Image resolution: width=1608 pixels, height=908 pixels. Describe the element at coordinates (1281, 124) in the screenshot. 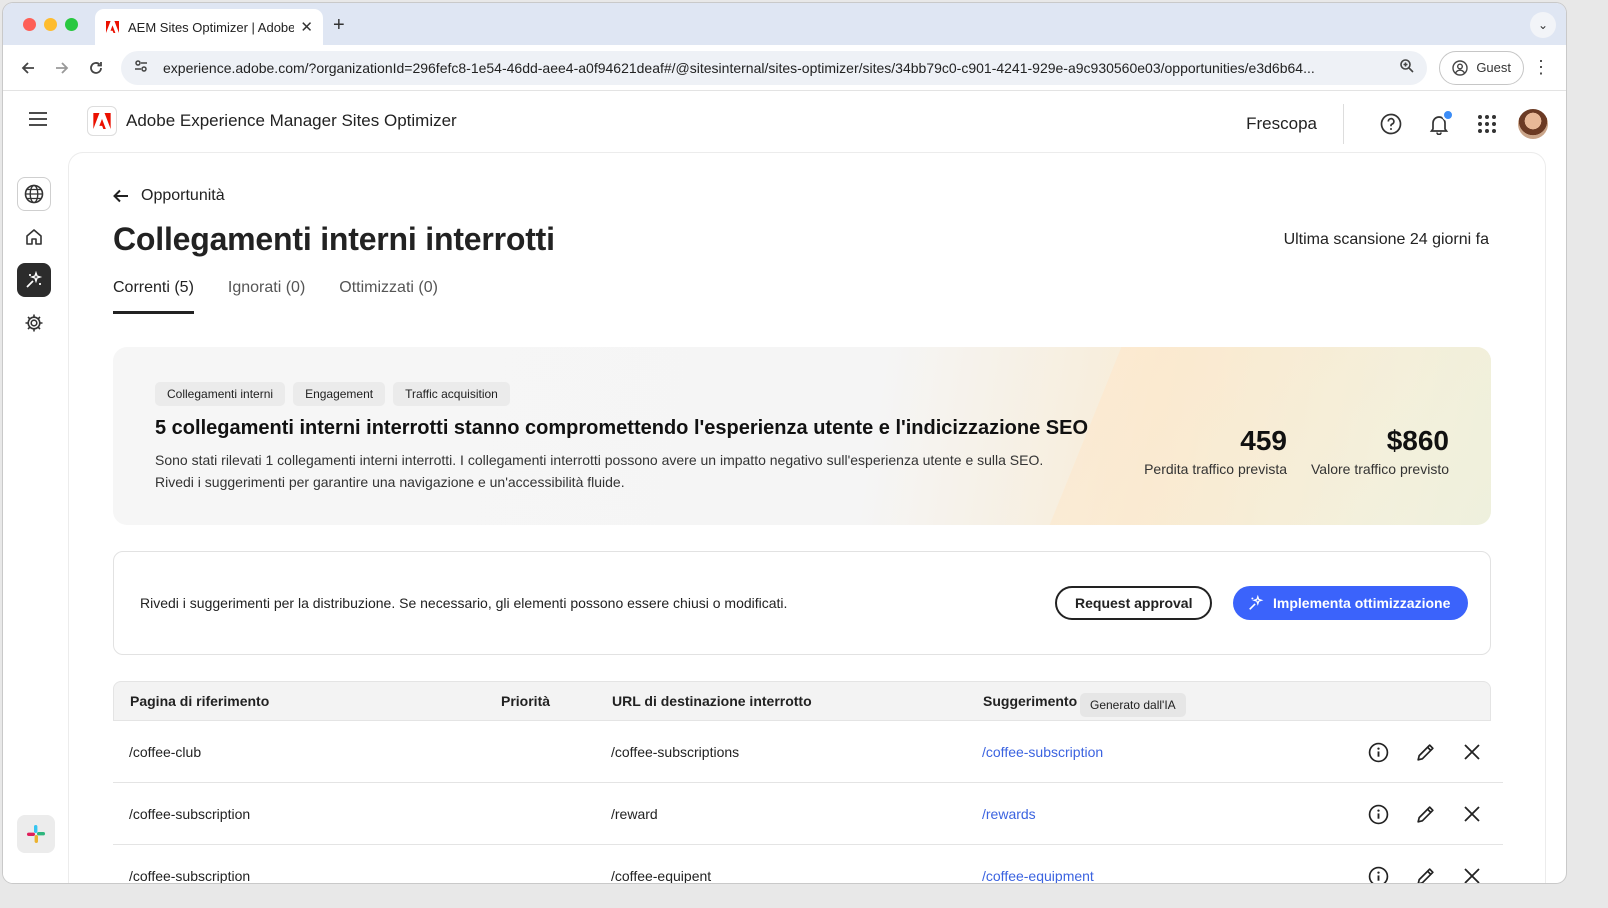

I see `org-switcher: Frescopa` at that location.